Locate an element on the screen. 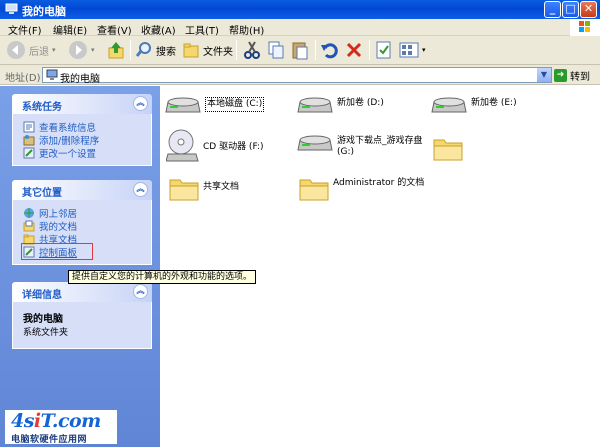 The width and height of the screenshot is (600, 447). shared-documents-folder: 共享文档 is located at coordinates (203, 188).